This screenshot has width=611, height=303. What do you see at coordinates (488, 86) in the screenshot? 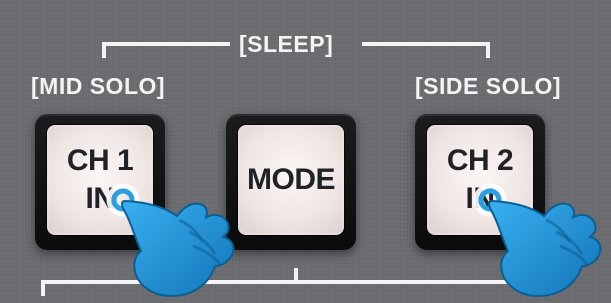
I see `side-solo-label: [SIDE SOLO]` at bounding box center [488, 86].